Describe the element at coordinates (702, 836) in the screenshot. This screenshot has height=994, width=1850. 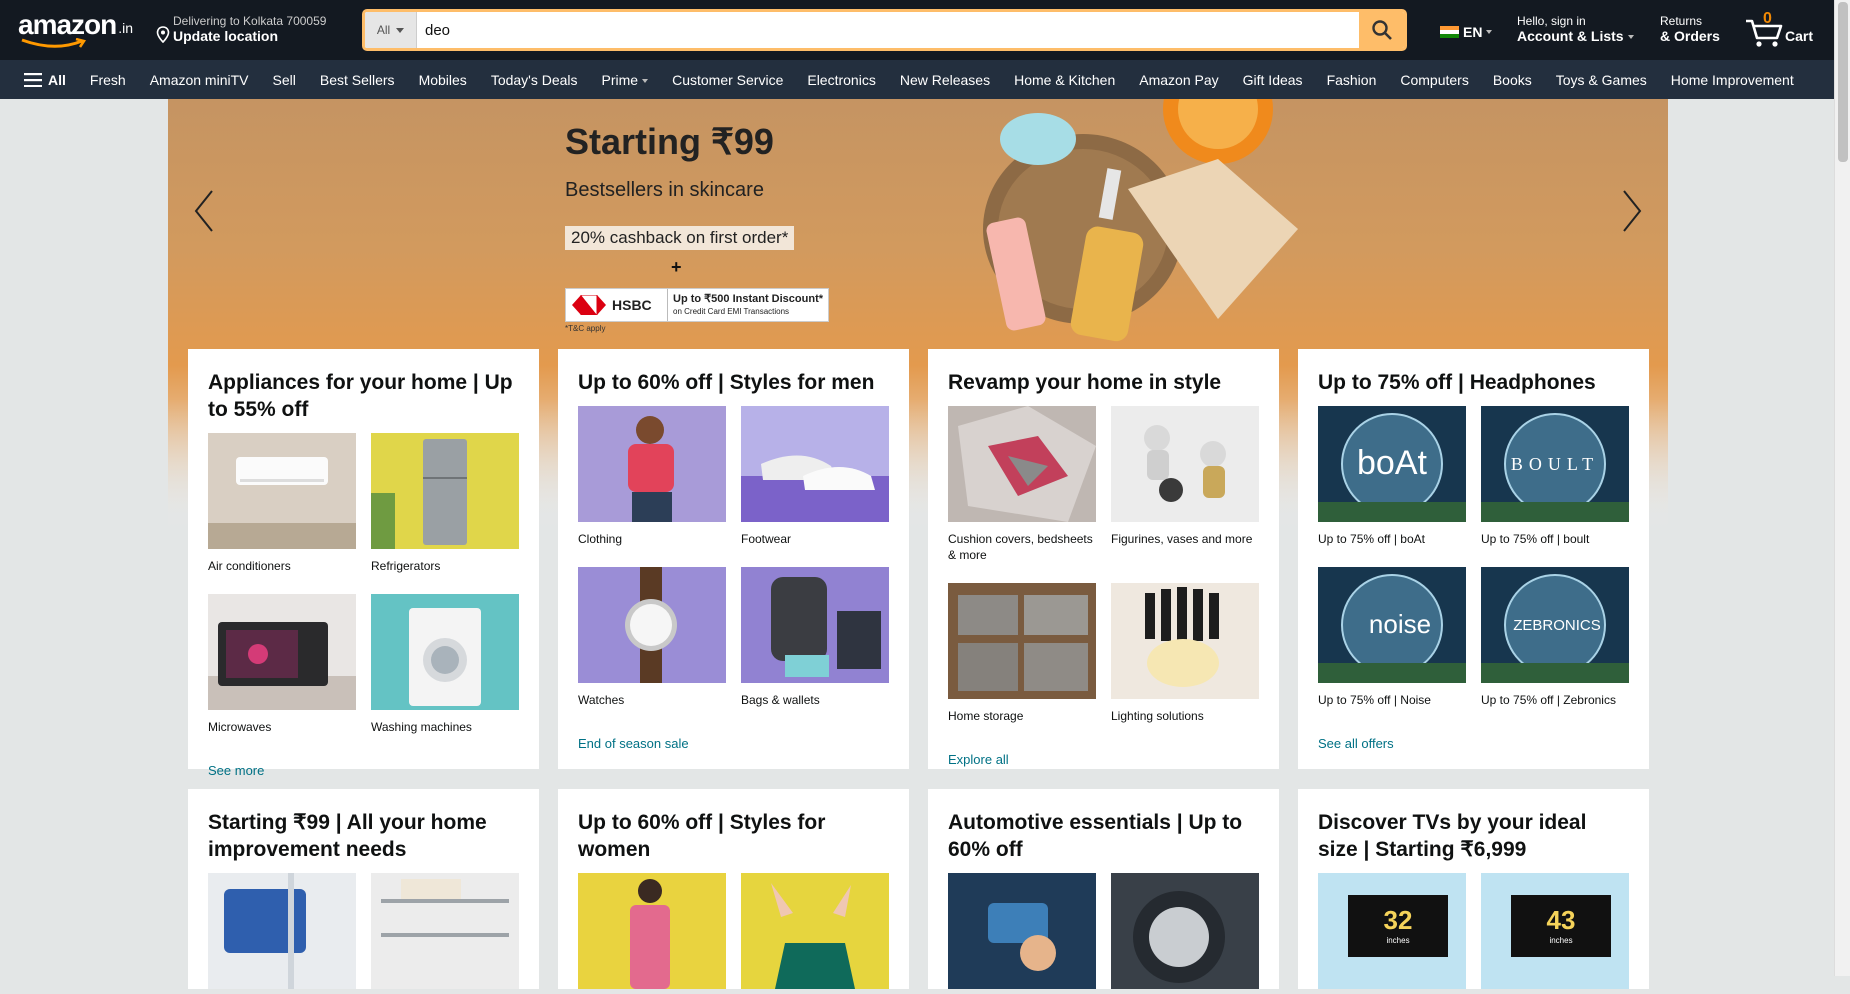
I see `card-title: Up to 60% off | Styles for women` at that location.